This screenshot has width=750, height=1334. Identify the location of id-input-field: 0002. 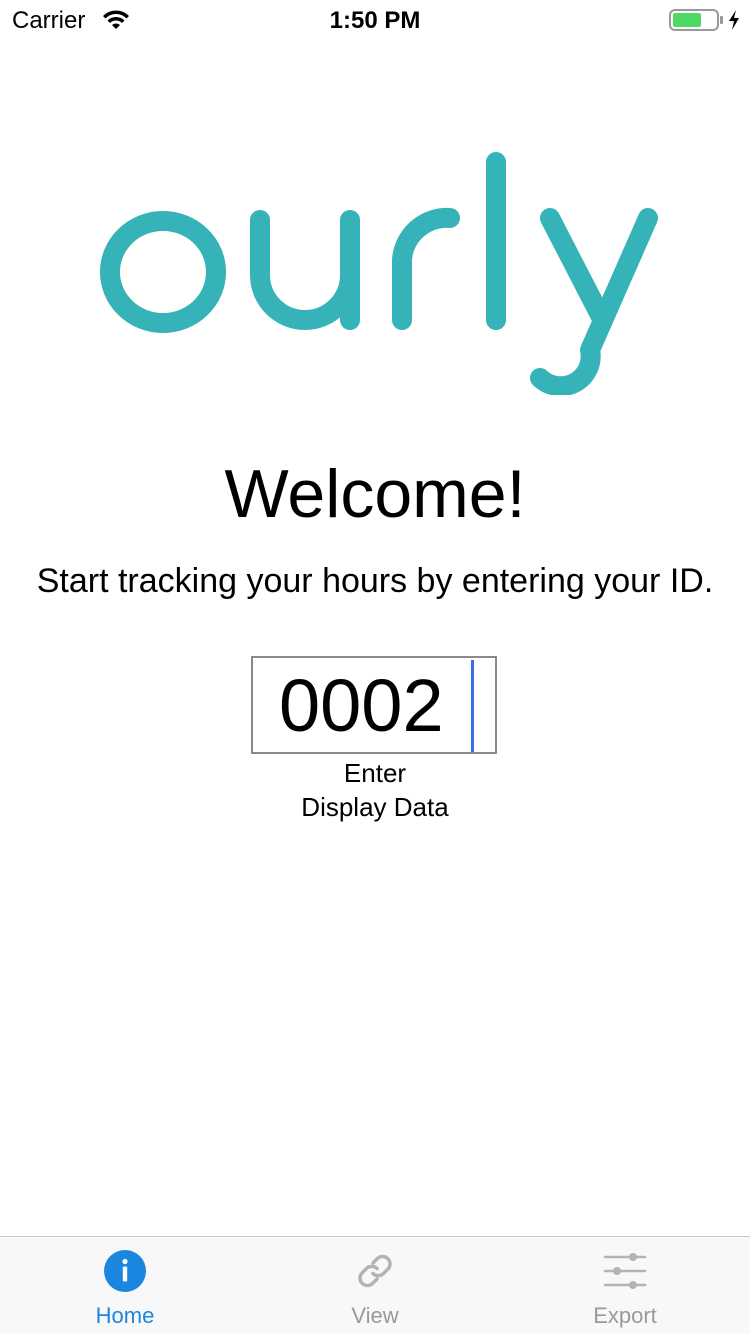
(374, 705).